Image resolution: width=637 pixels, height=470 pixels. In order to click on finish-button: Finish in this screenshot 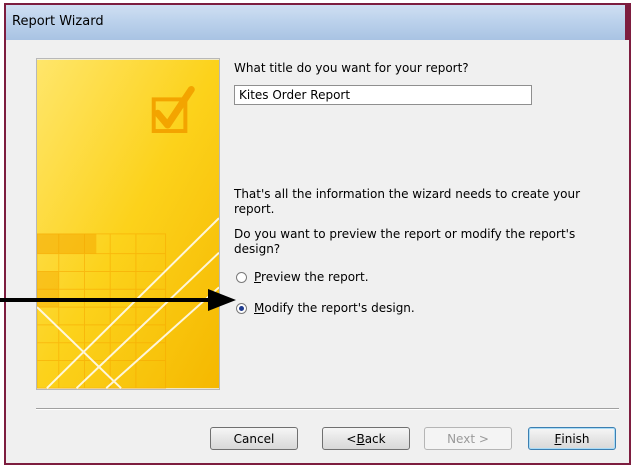, I will do `click(572, 438)`.